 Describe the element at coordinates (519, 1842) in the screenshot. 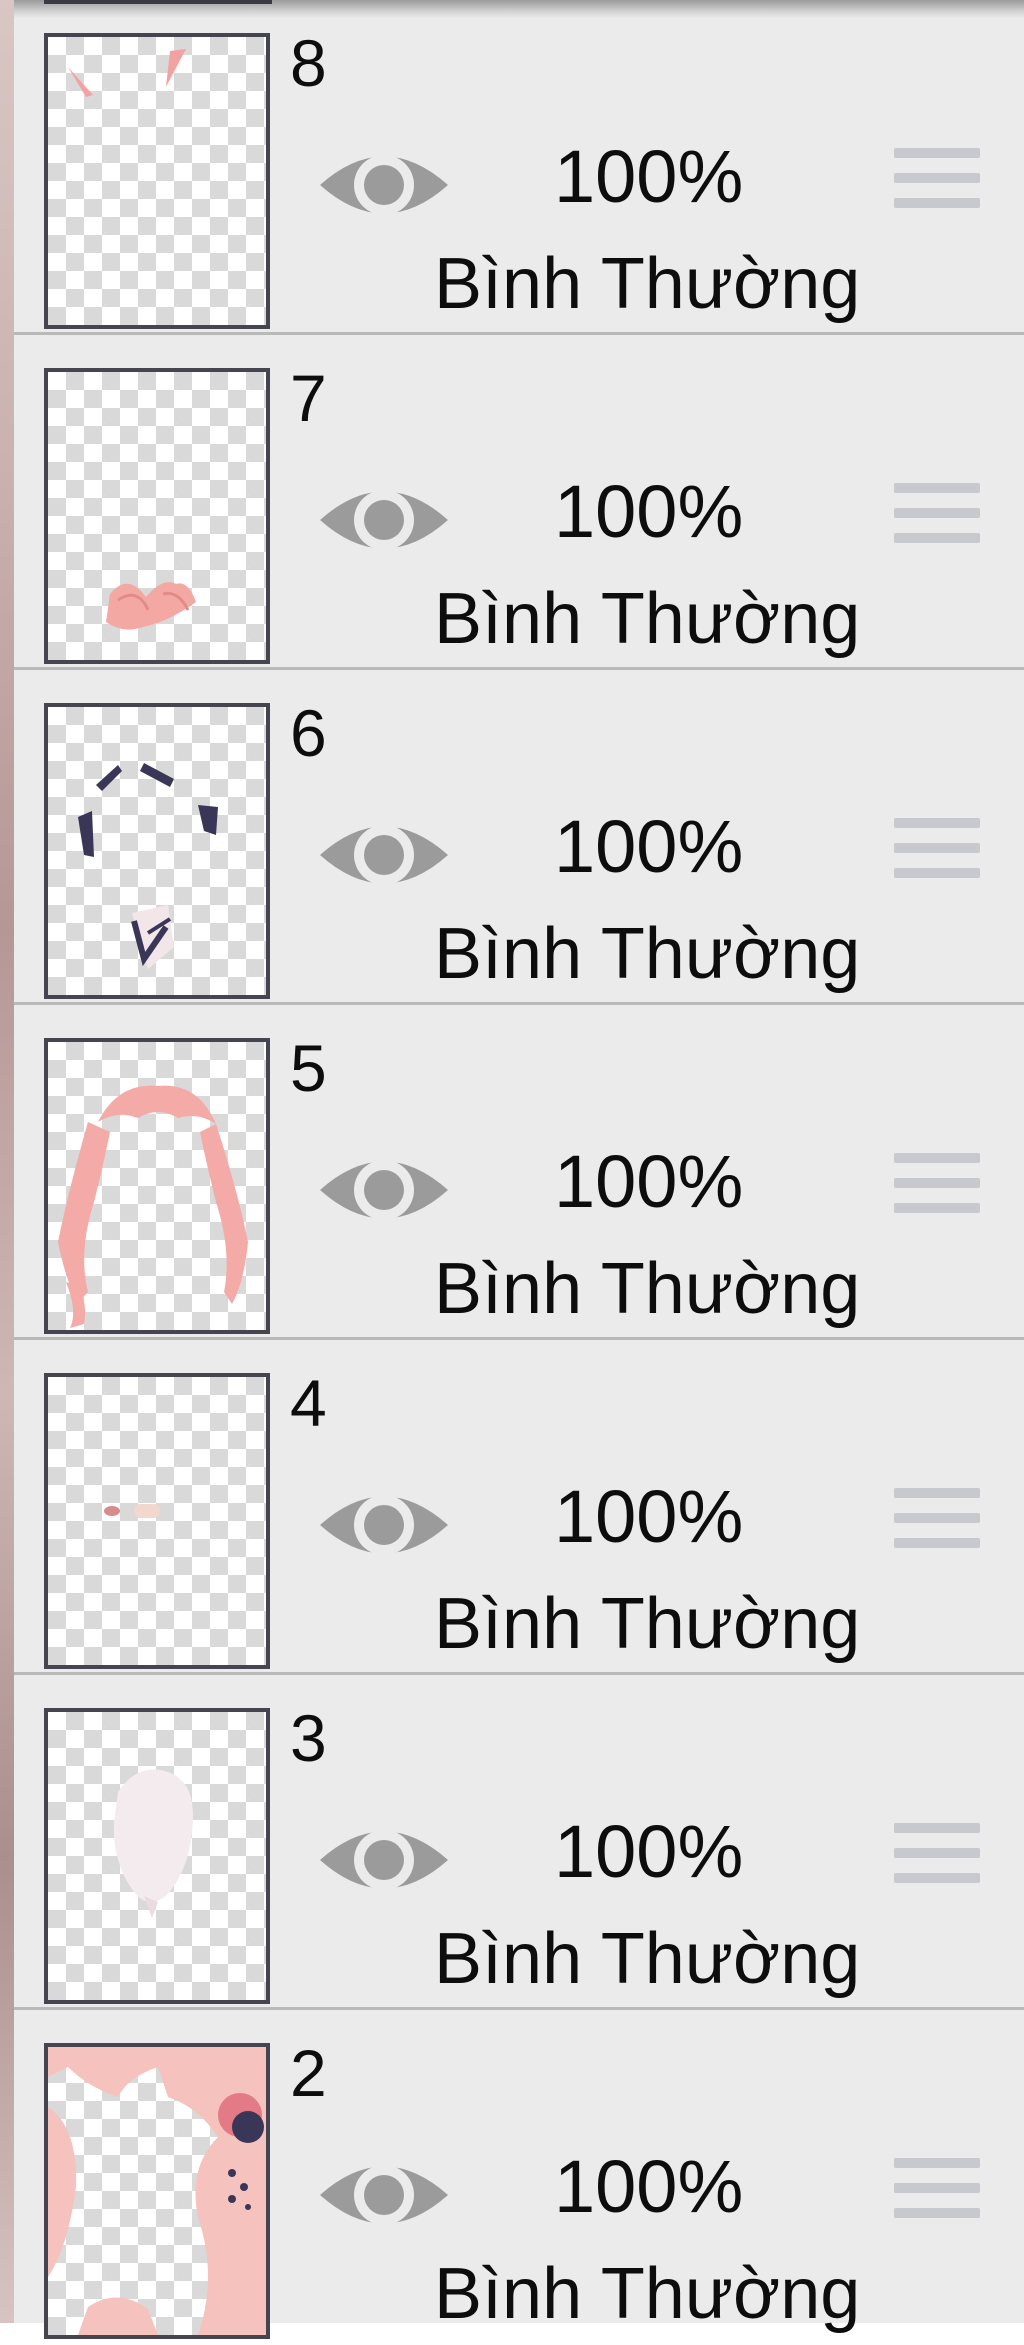

I see `layer-row: 3 100% Bình Thường` at that location.